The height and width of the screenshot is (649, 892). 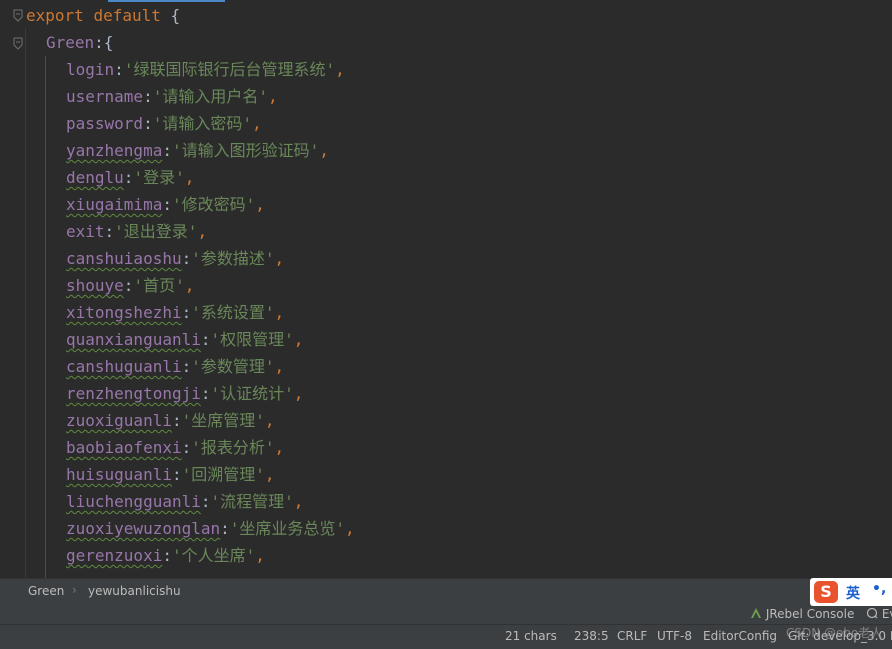 I want to click on object-key: canshuiaoshu, so click(x=124, y=258).